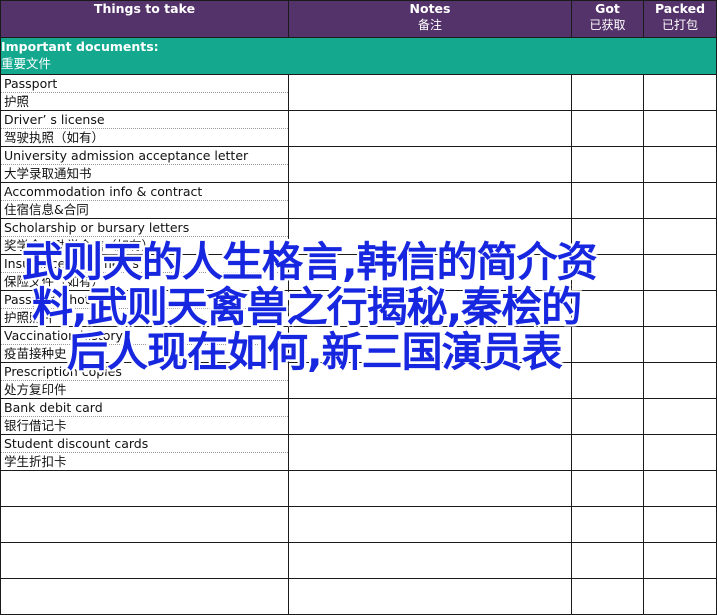 Image resolution: width=717 pixels, height=615 pixels. I want to click on item-name-en: Accommodation info & contract, so click(144, 192).